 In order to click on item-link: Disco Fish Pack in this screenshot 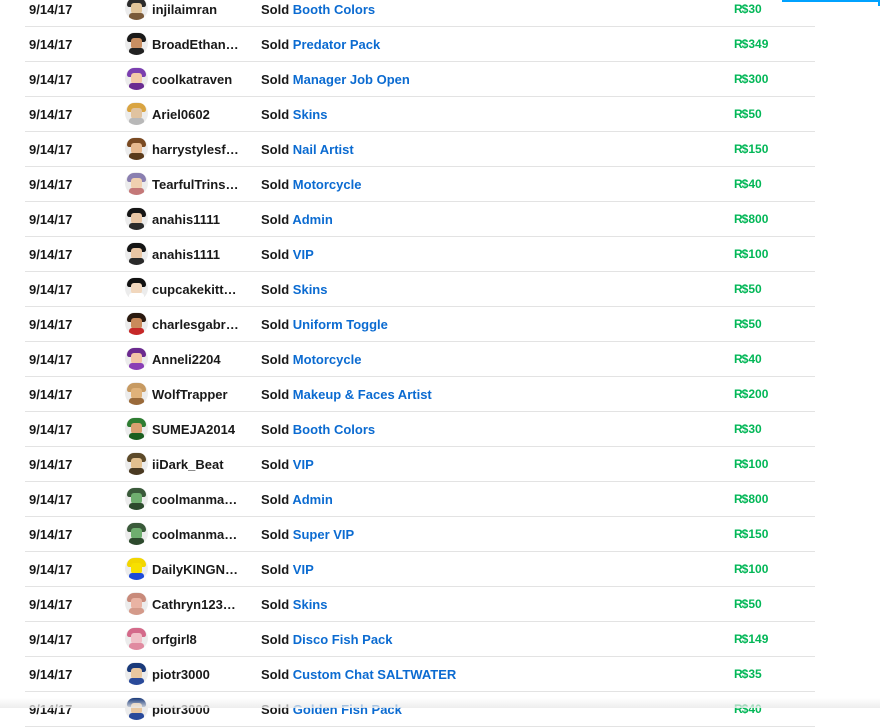, I will do `click(343, 639)`.